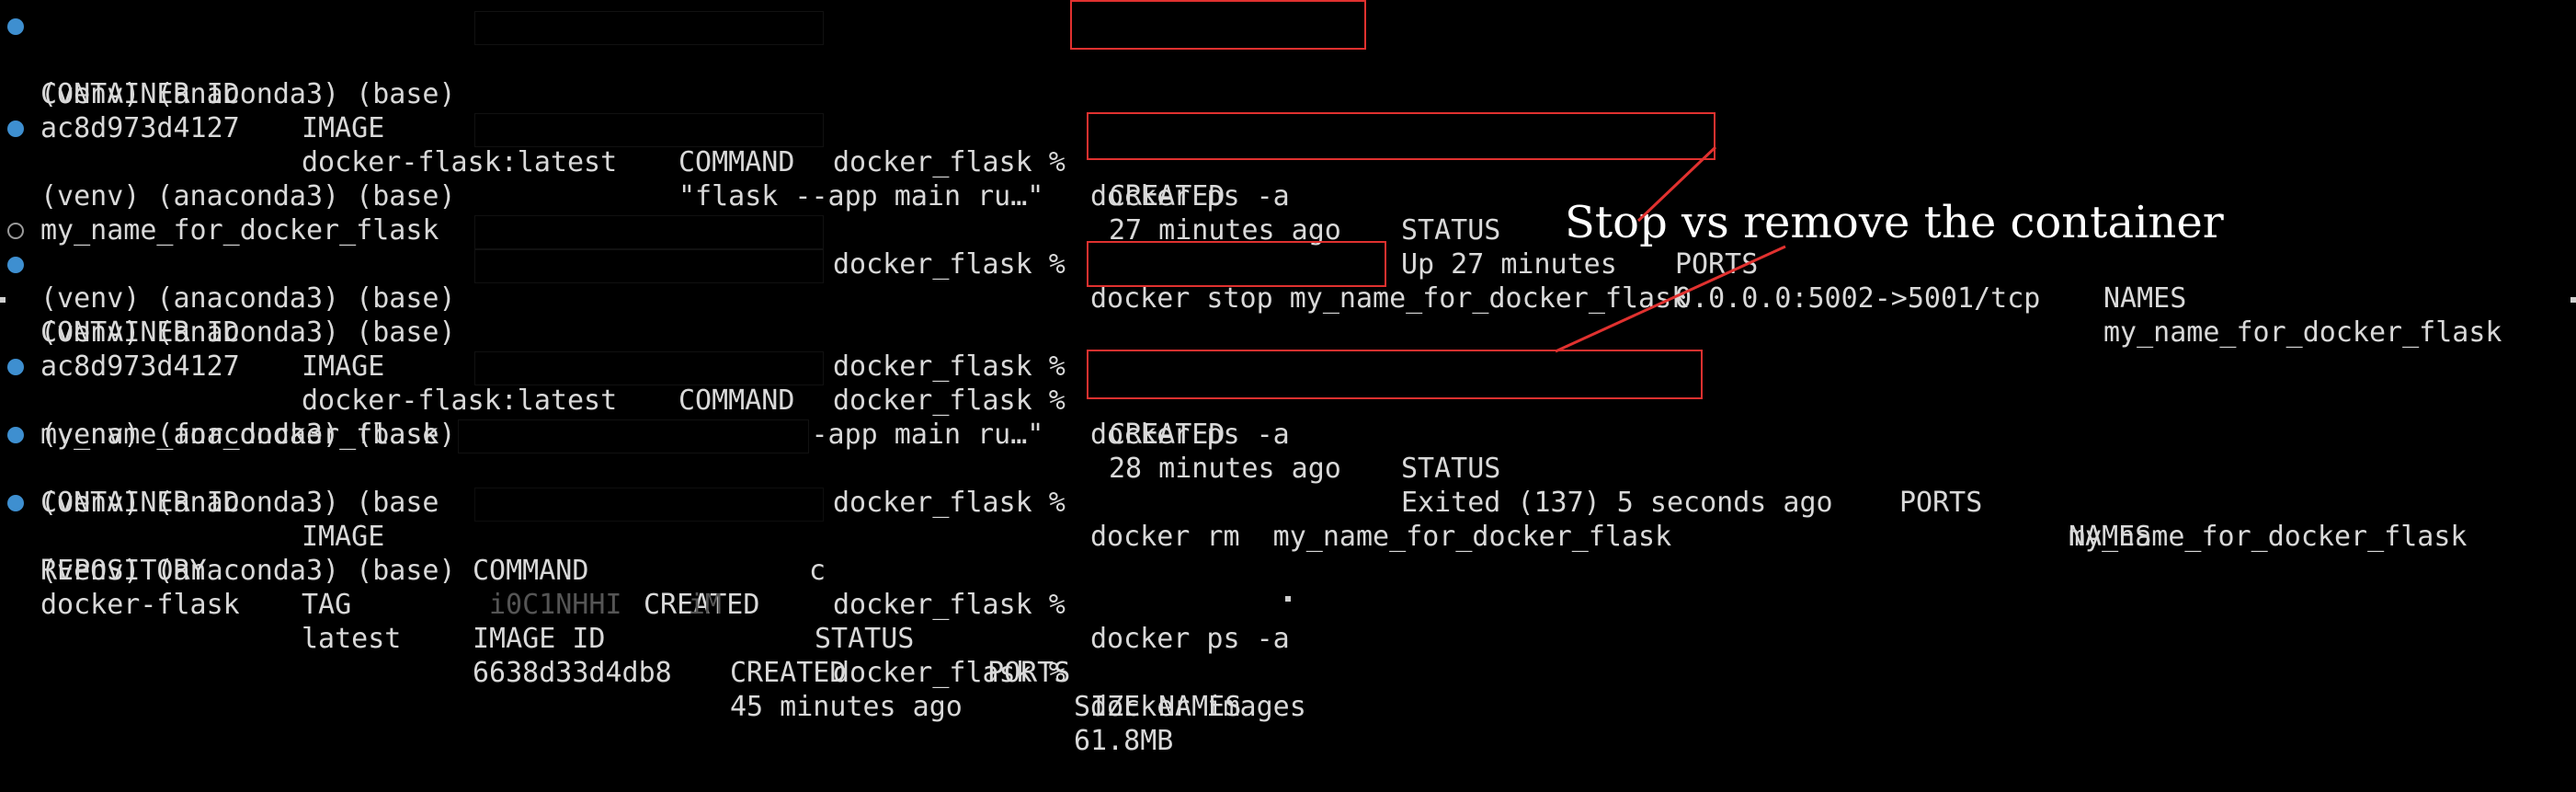  Describe the element at coordinates (865, 639) in the screenshot. I see `header-status: STATUS` at that location.